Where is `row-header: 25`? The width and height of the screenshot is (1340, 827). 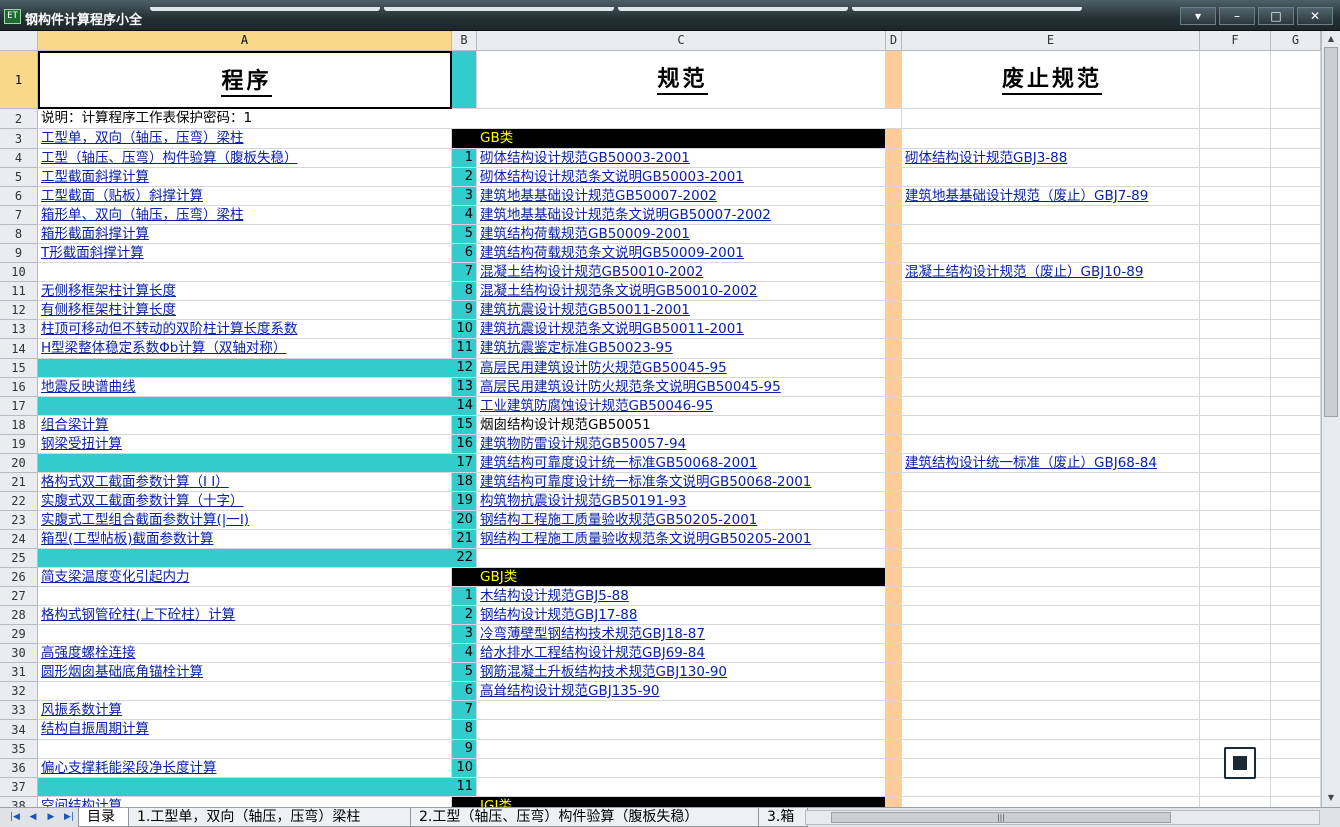
row-header: 25 is located at coordinates (19, 558).